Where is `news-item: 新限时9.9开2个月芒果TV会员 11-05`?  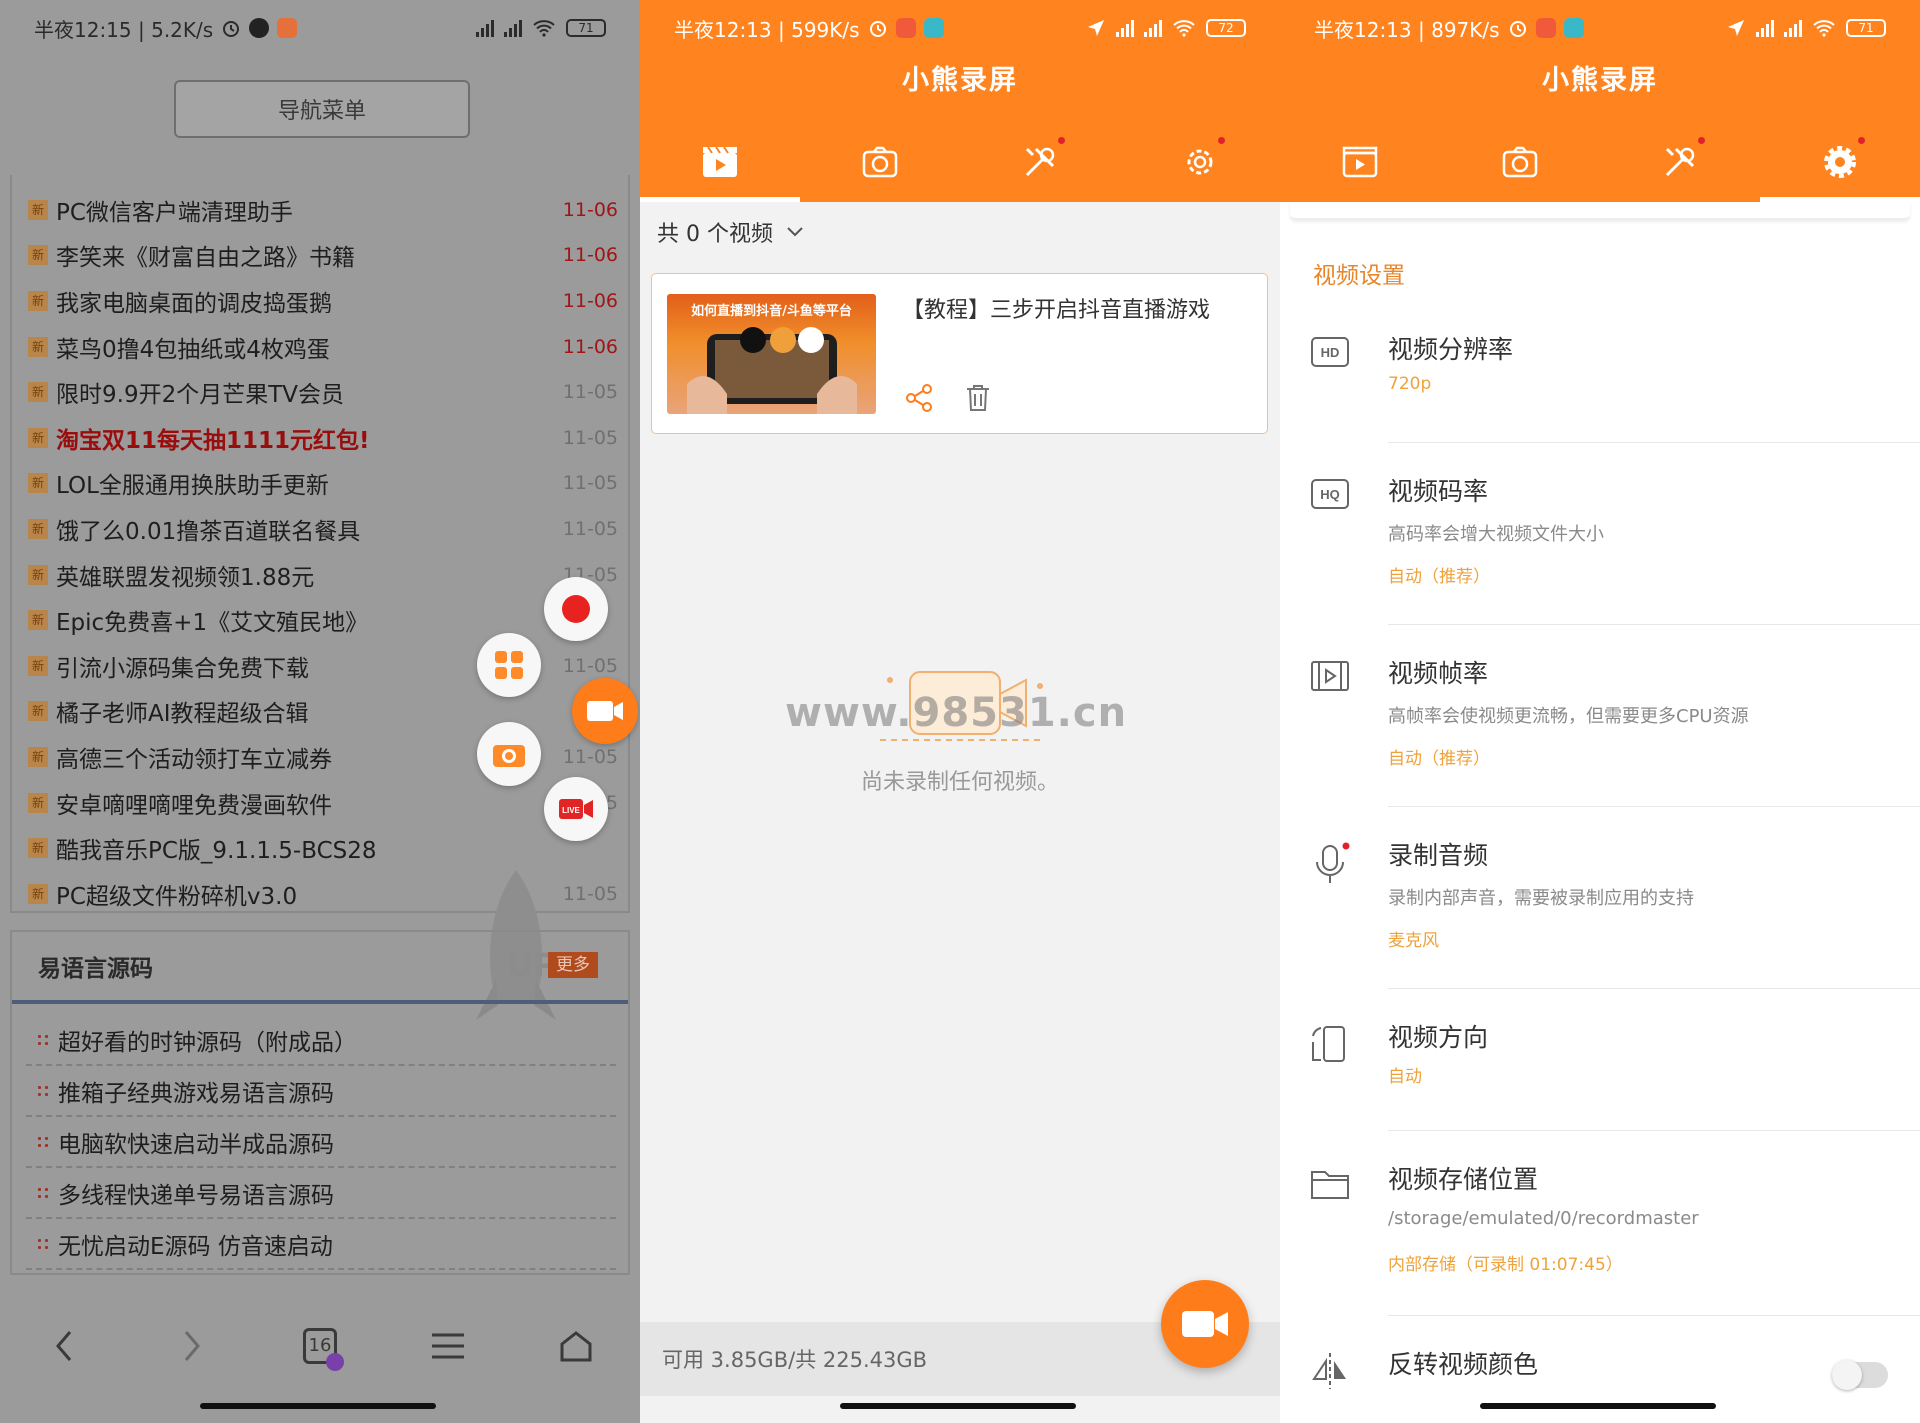
news-item: 新限时9.9开2个月芒果TV会员 11-05 is located at coordinates (323, 392).